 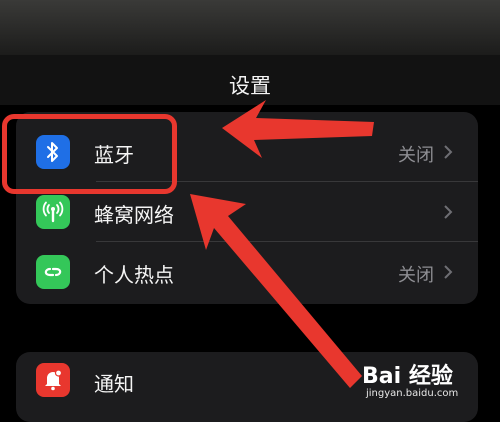 What do you see at coordinates (247, 272) in the screenshot?
I see `settings-row-hotspot: 个人热点 关闭` at bounding box center [247, 272].